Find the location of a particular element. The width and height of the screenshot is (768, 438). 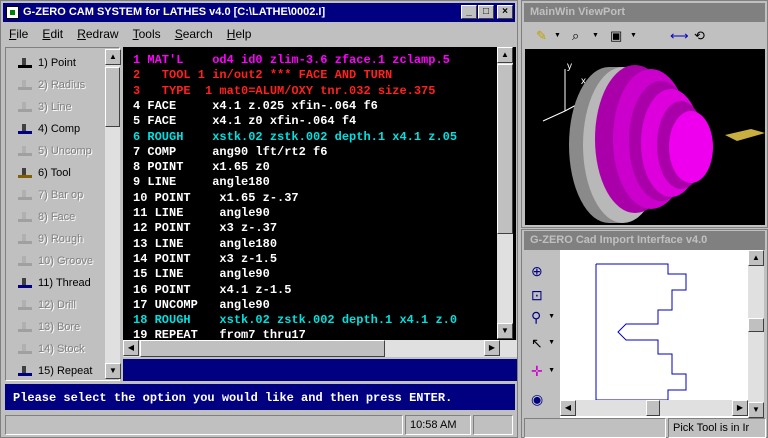

toolbox-scroll-thumb is located at coordinates (112, 97).